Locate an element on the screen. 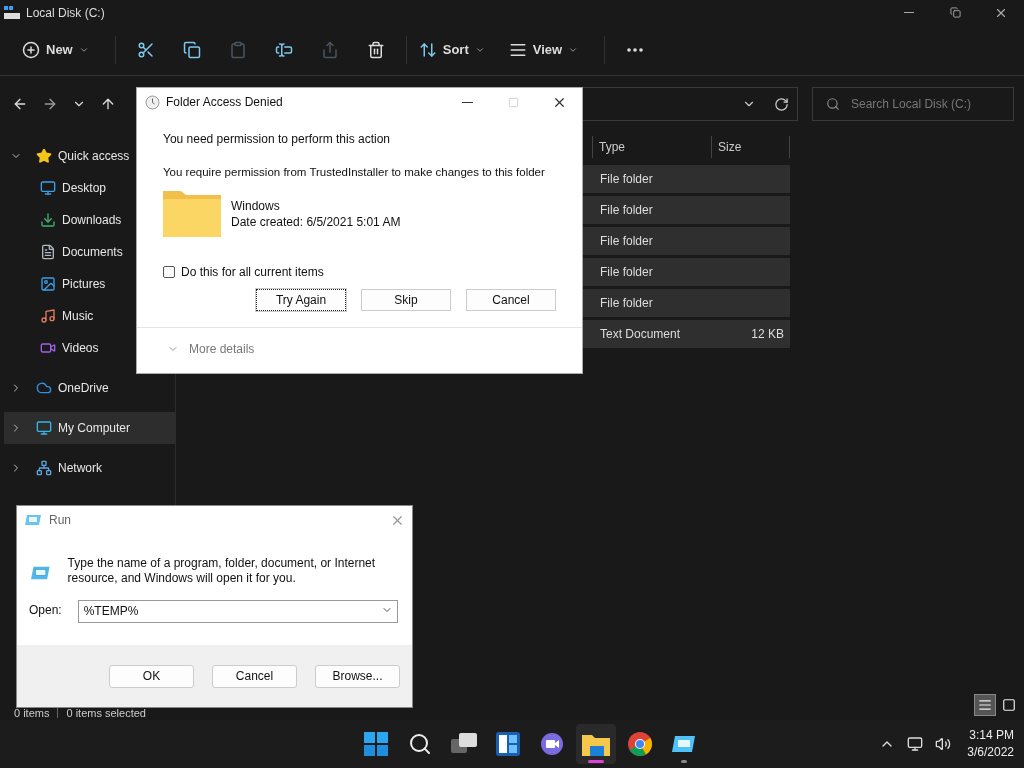 Image resolution: width=1024 pixels, height=768 pixels. toolbar-menu-button: Sort is located at coordinates (451, 50).